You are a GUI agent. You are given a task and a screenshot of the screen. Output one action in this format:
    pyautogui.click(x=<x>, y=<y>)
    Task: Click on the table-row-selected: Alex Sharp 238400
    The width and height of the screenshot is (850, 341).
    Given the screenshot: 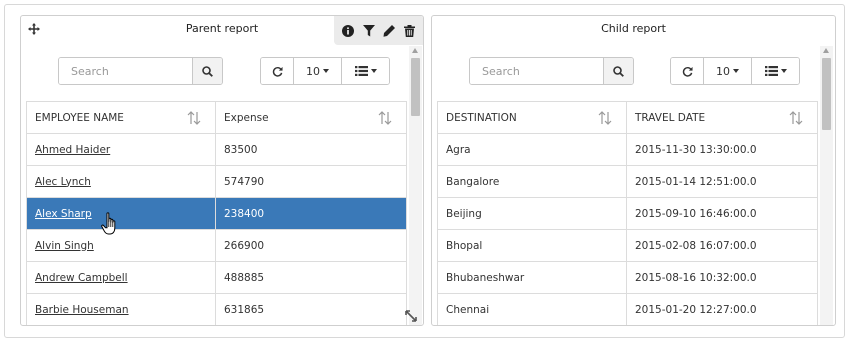 What is the action you would take?
    pyautogui.click(x=216, y=213)
    